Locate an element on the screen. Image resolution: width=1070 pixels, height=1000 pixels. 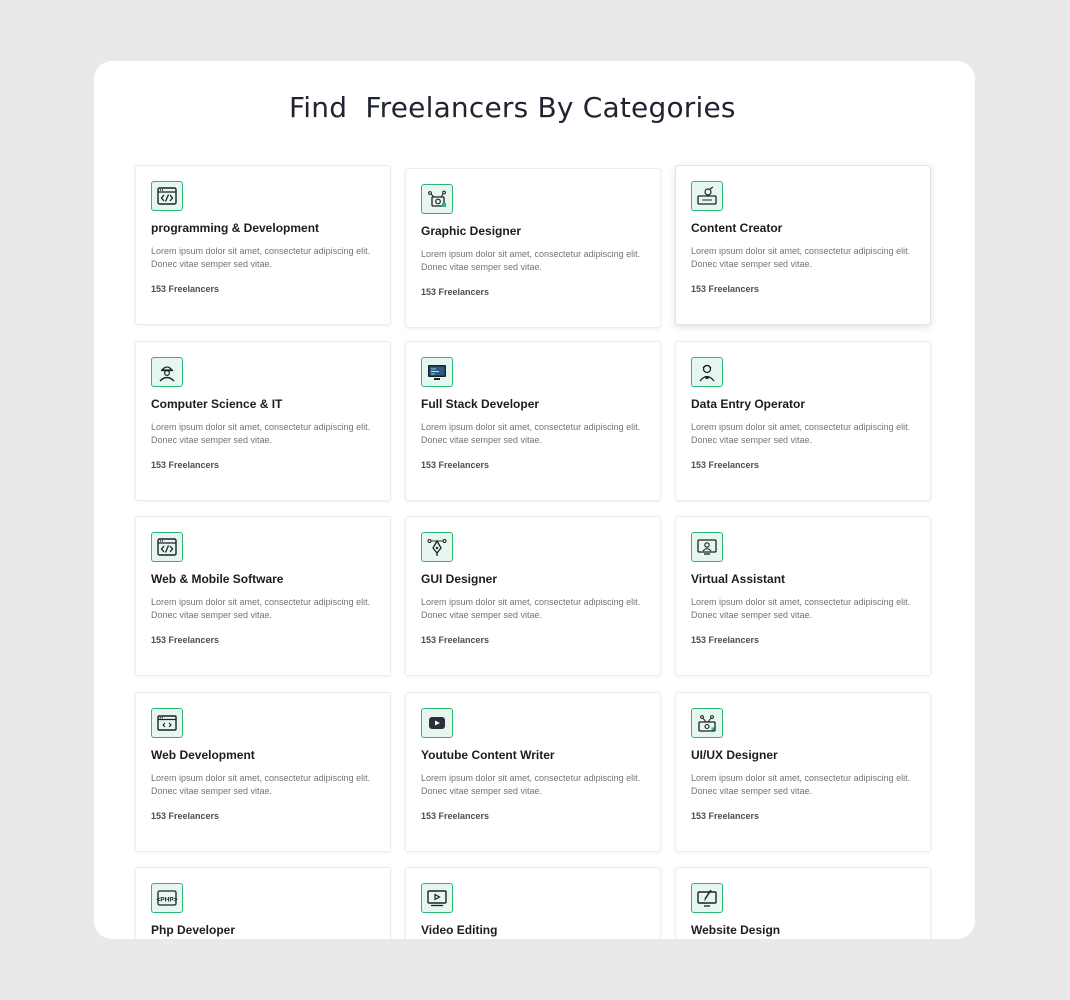
content-creator-icon is located at coordinates (707, 196).